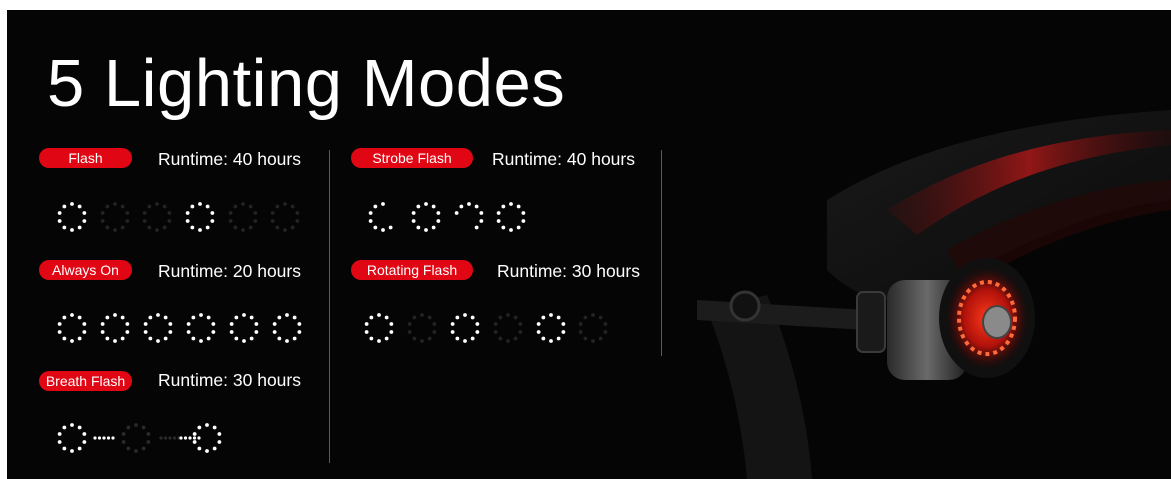 The image size is (1171, 479). What do you see at coordinates (179, 328) in the screenshot?
I see `always-on-pattern-icon-dots` at bounding box center [179, 328].